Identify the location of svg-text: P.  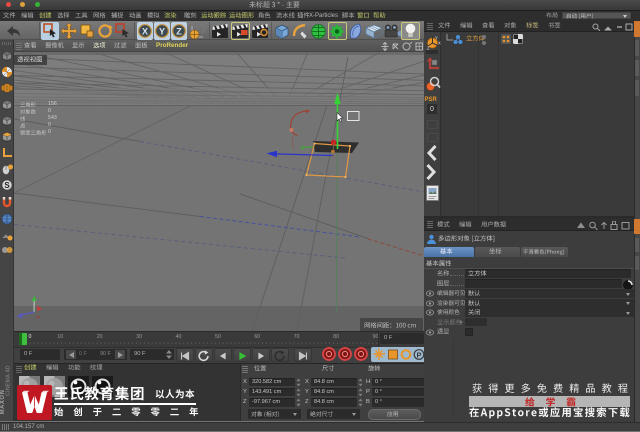
(418, 354).